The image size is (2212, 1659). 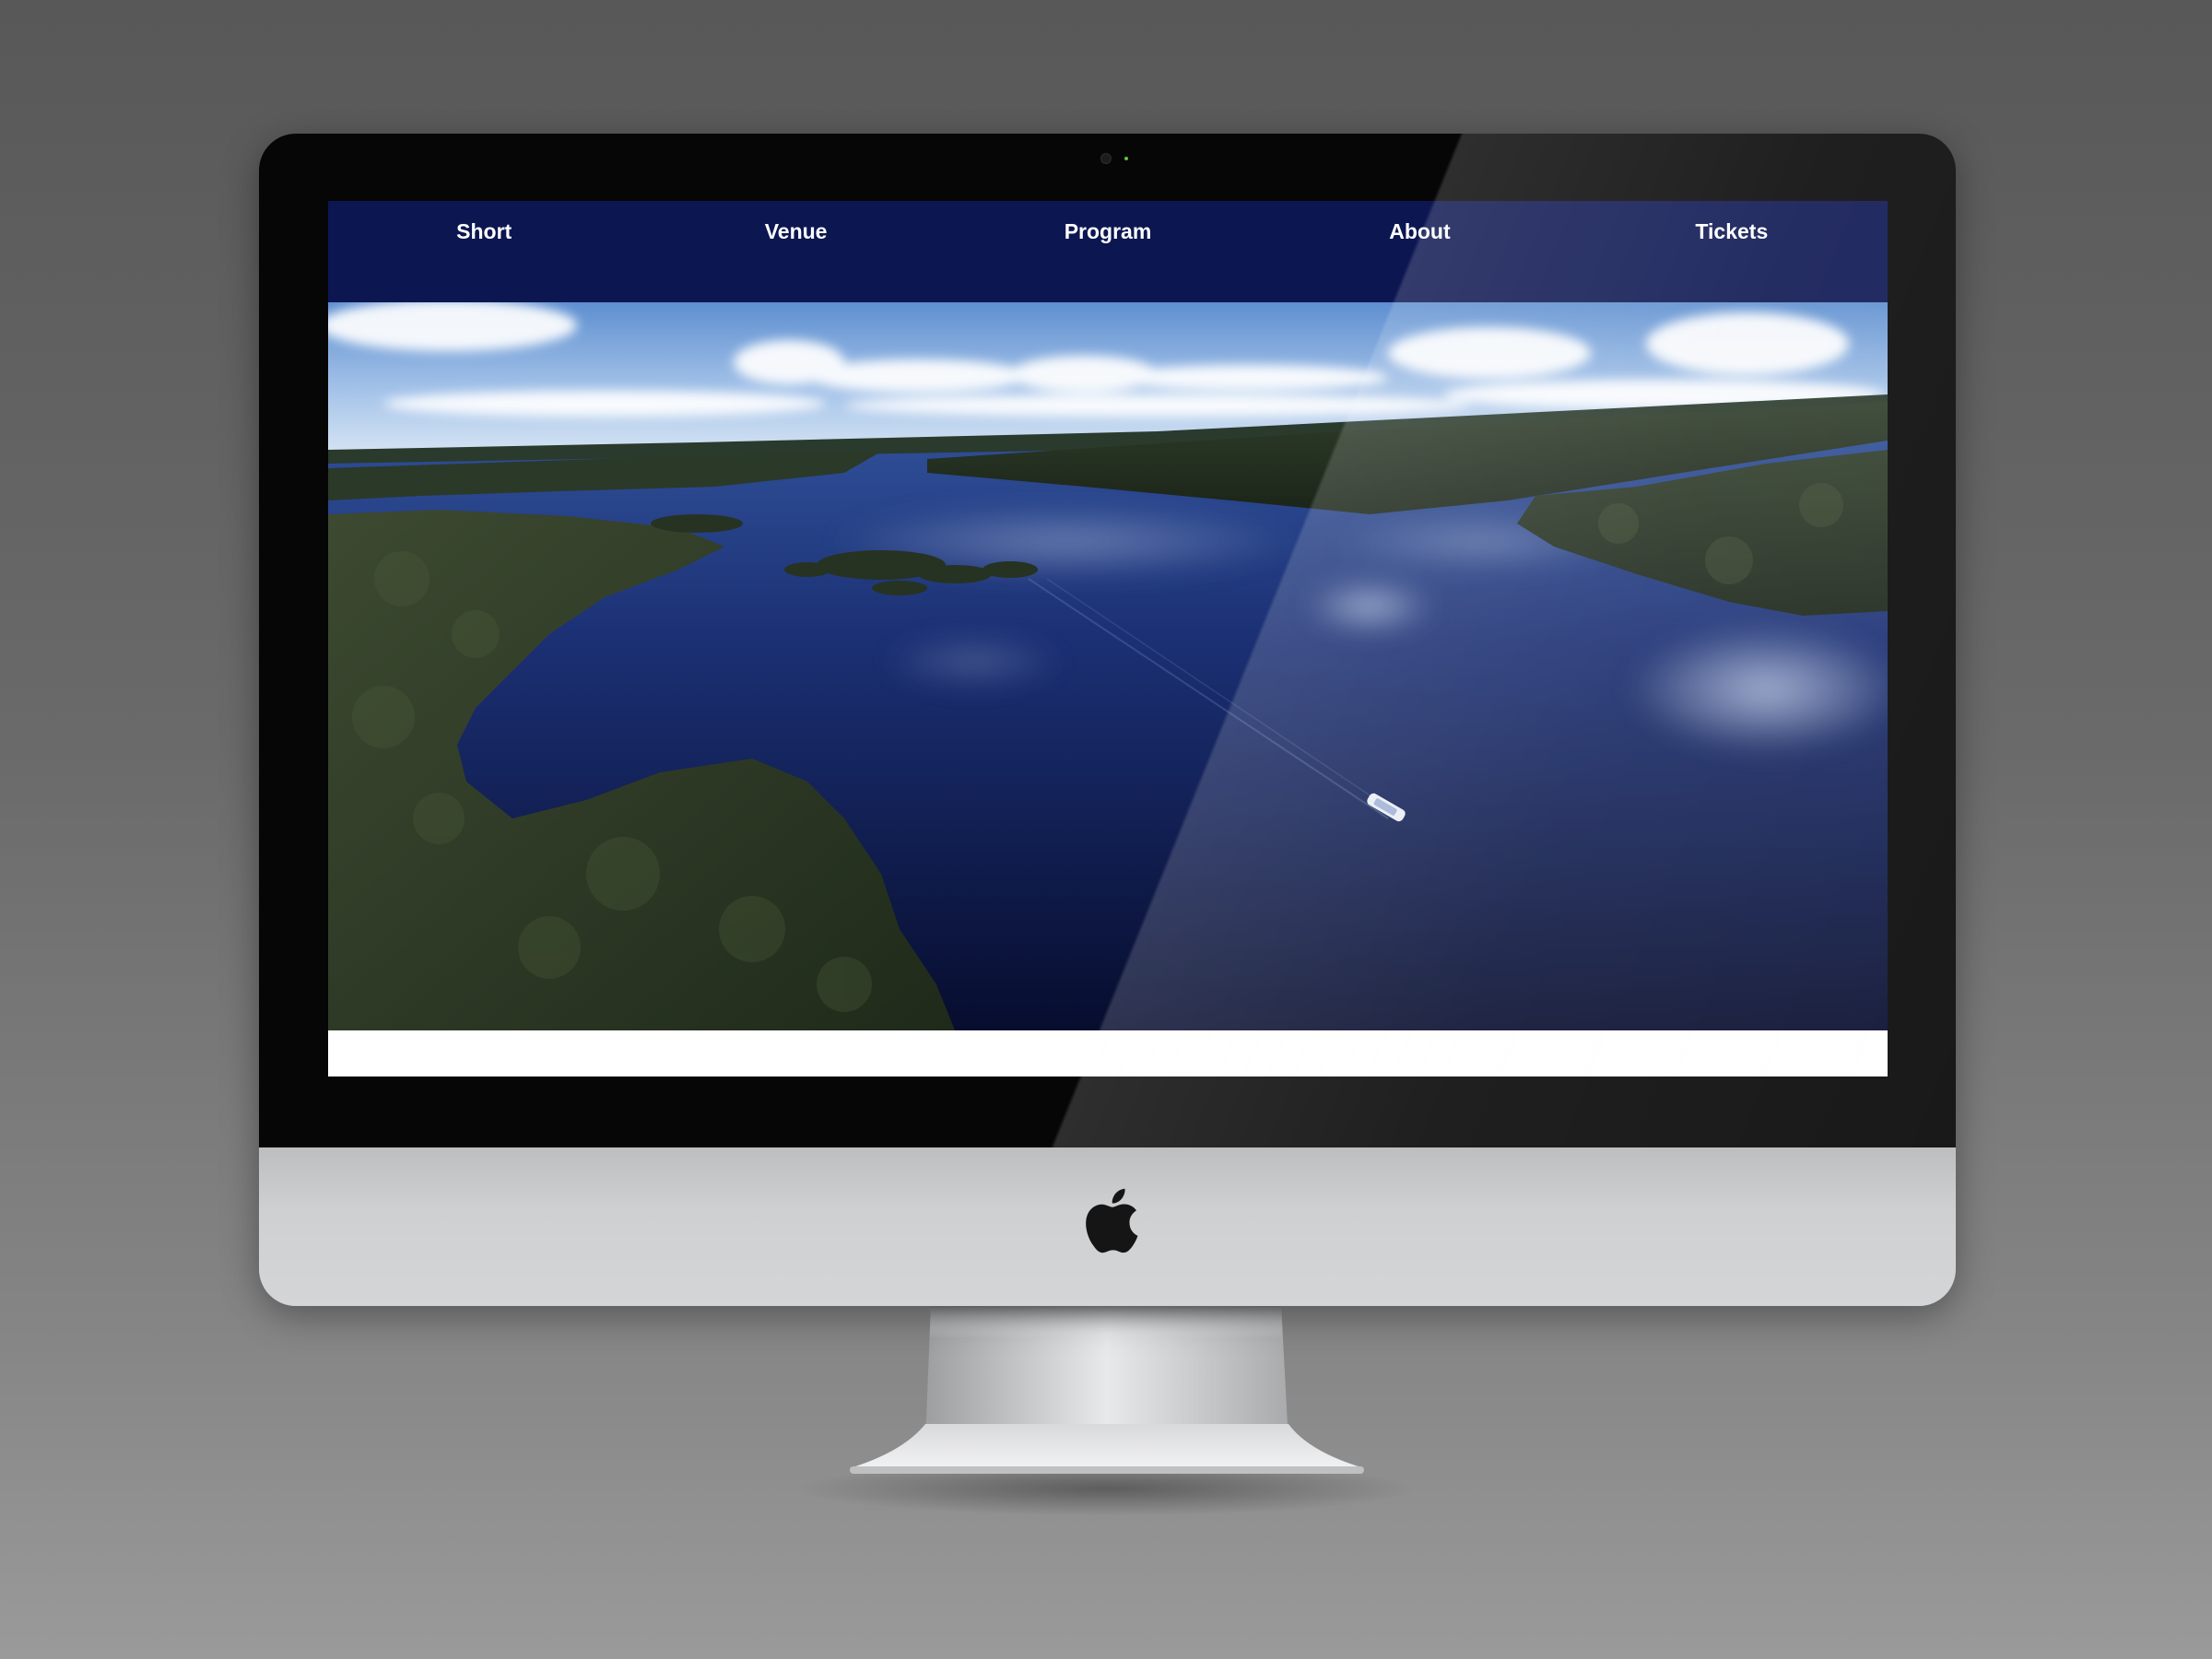 What do you see at coordinates (1107, 1389) in the screenshot?
I see `monitor-stand` at bounding box center [1107, 1389].